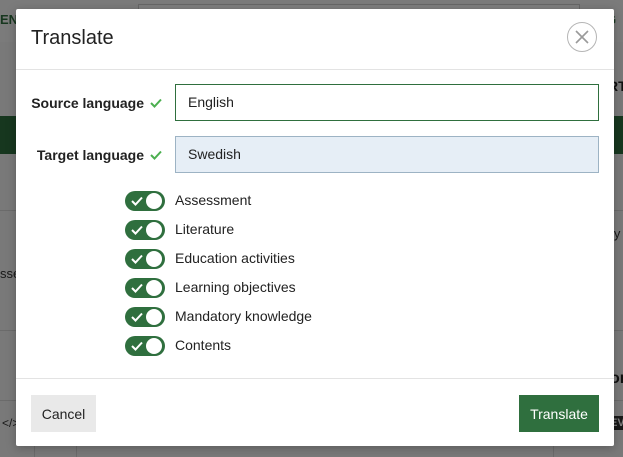 The width and height of the screenshot is (623, 457). I want to click on close-button, so click(582, 37).